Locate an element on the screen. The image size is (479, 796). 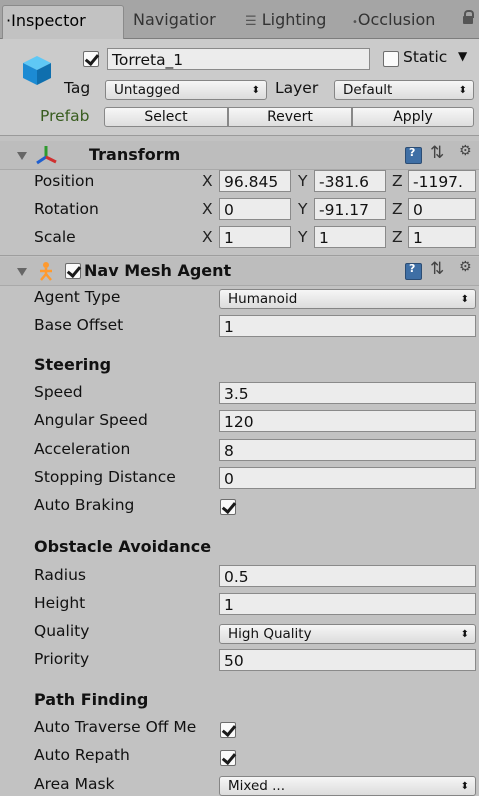
nav-mesh-agent-icon is located at coordinates (46, 271).